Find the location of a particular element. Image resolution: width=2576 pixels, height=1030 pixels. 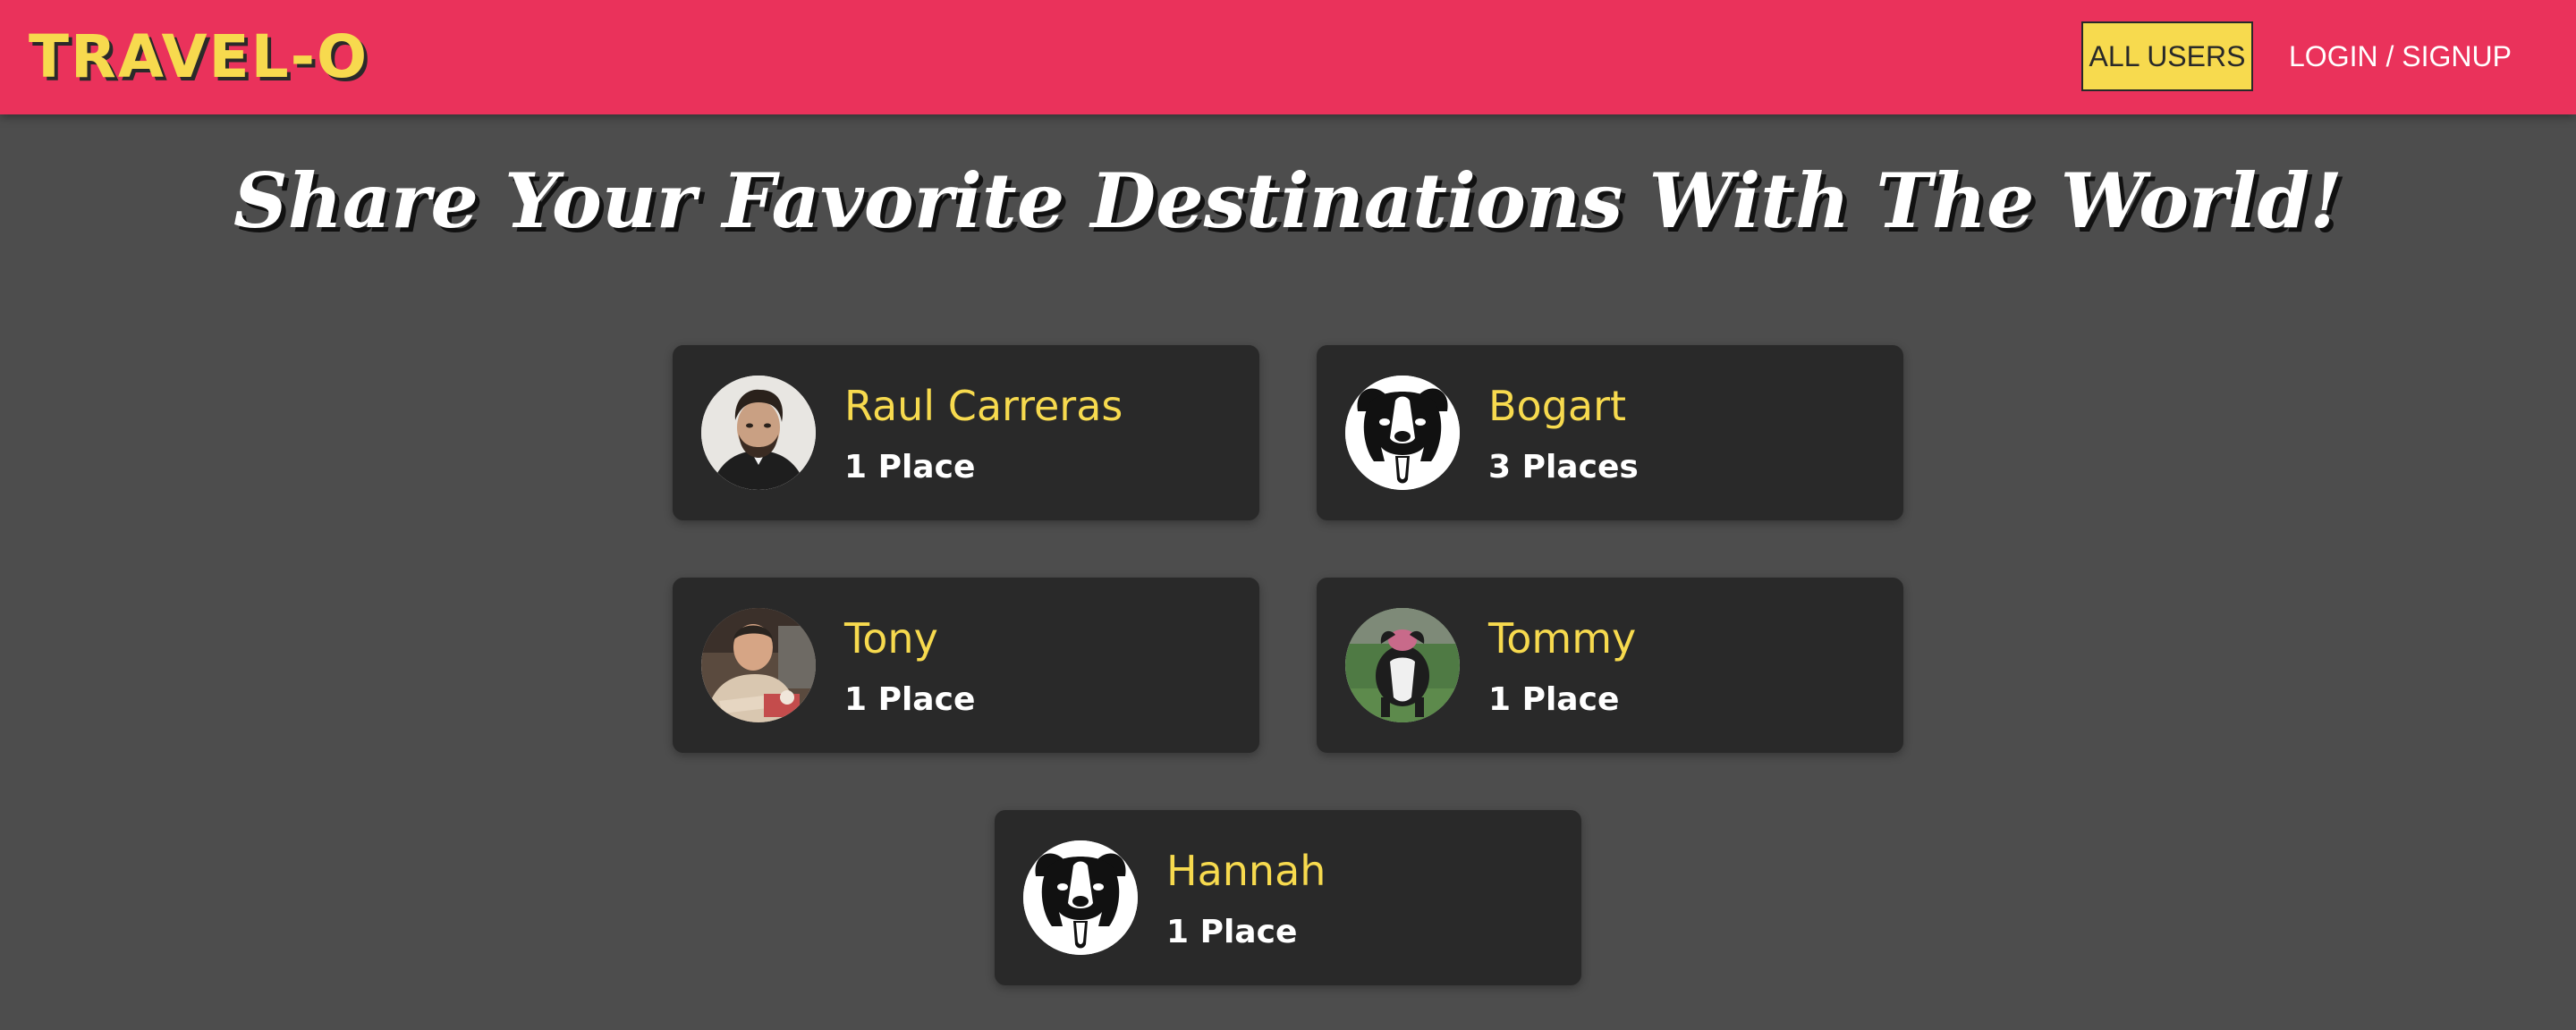

user-name: Bogart is located at coordinates (1557, 406).